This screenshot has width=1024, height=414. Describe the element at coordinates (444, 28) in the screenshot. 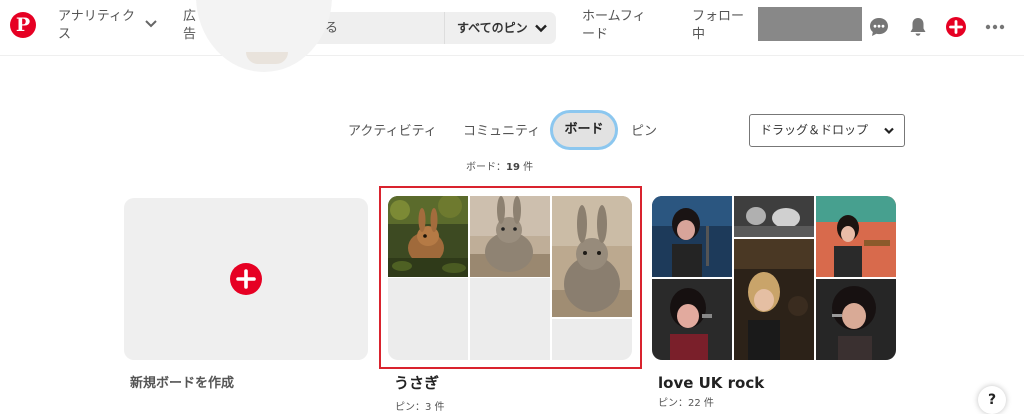

I see `search-divider` at that location.